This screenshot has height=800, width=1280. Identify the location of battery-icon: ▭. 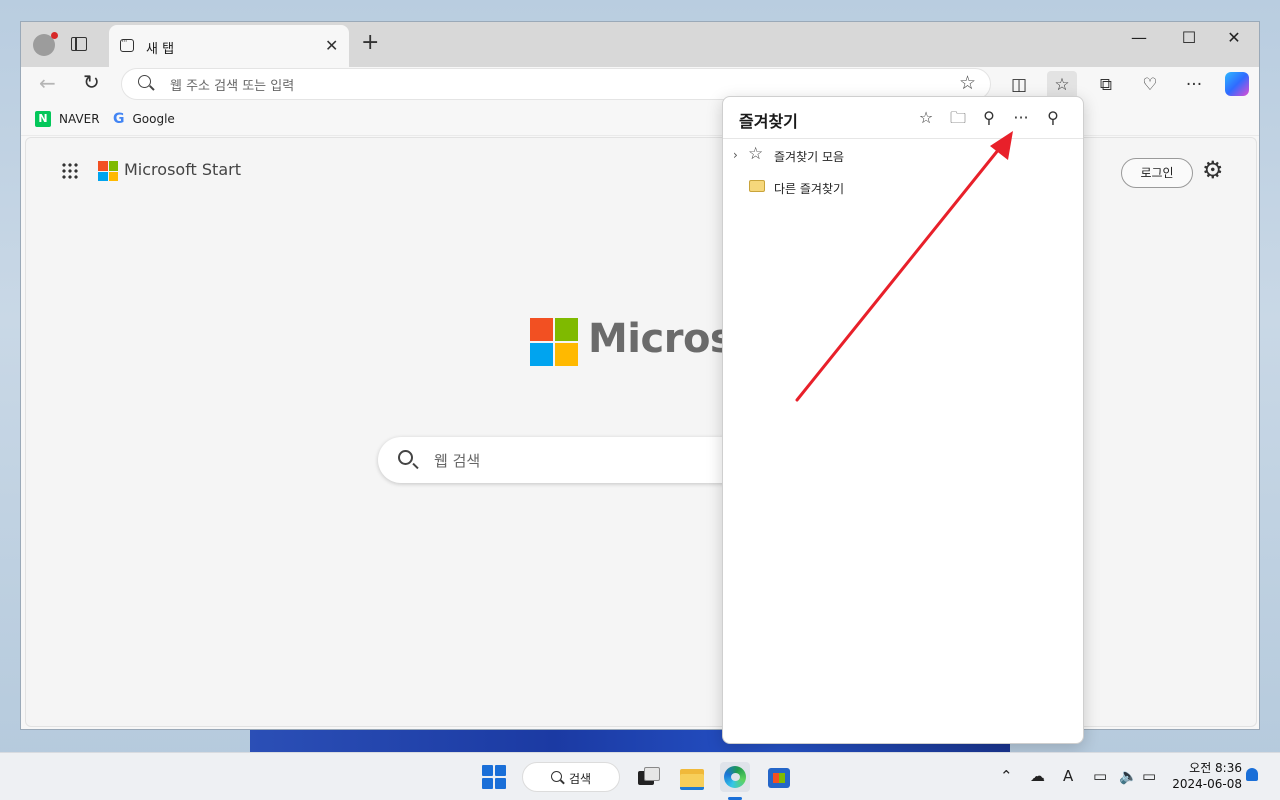
(1149, 776).